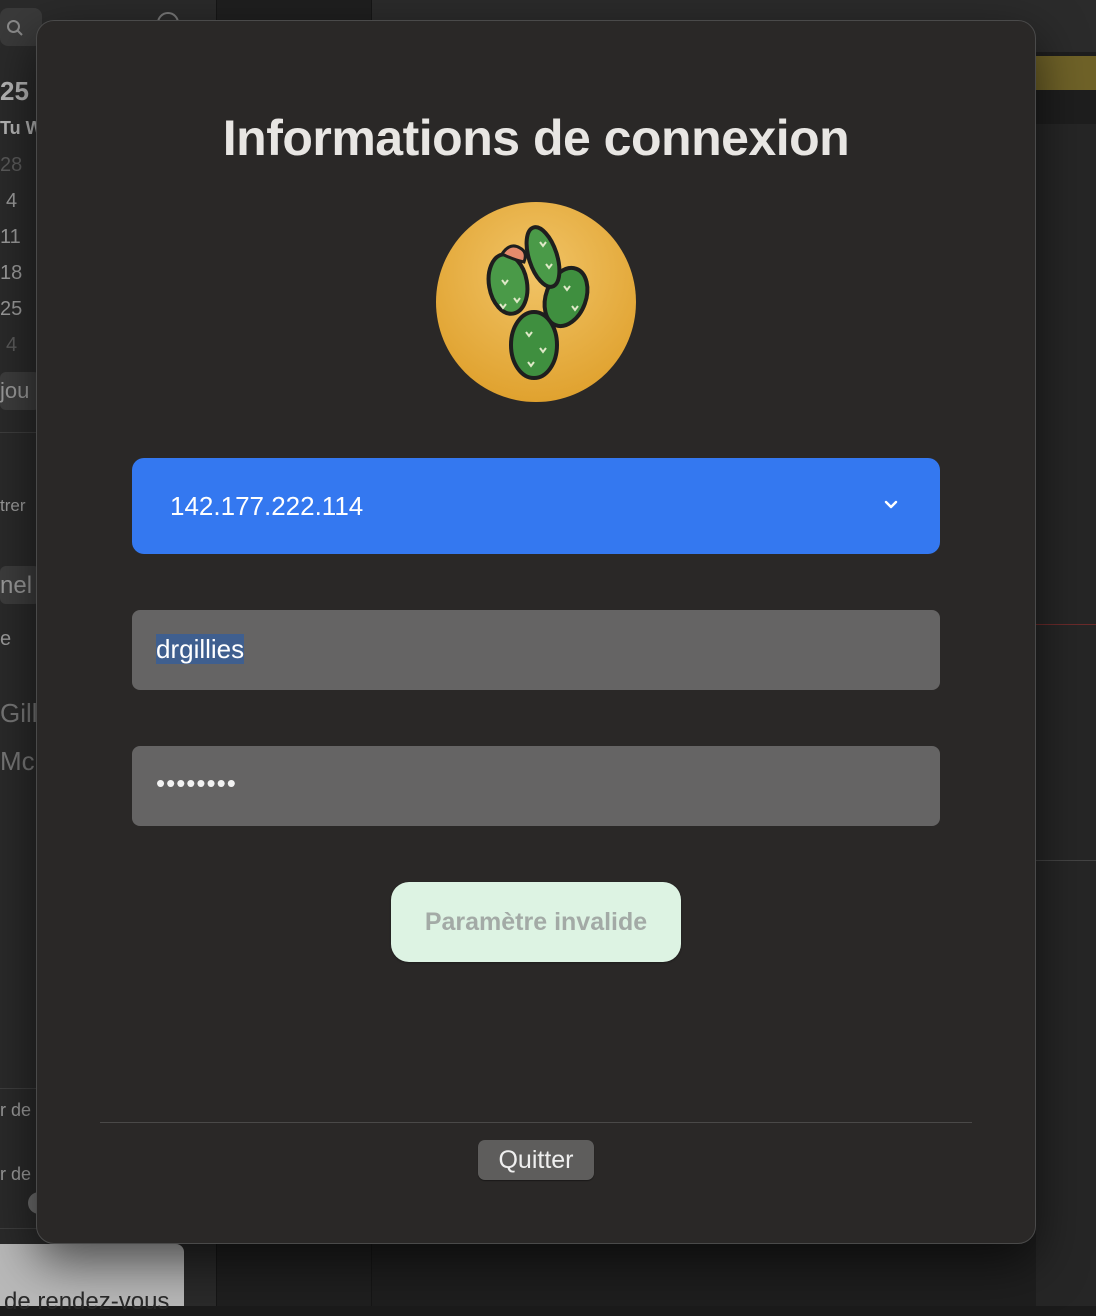  Describe the element at coordinates (536, 786) in the screenshot. I see `password-field: ••••••••` at that location.